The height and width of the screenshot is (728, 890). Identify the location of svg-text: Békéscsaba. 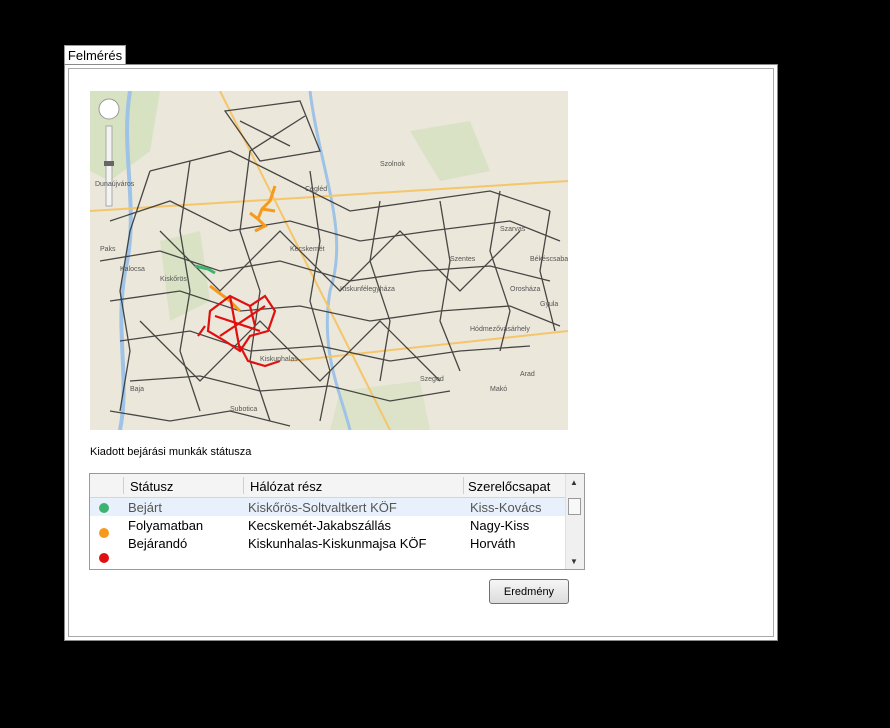
(549, 259).